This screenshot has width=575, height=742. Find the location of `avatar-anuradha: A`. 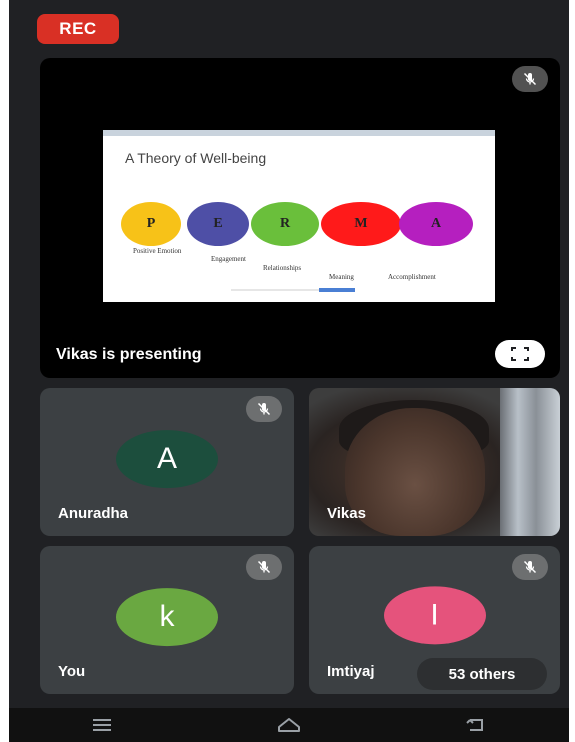

avatar-anuradha: A is located at coordinates (167, 459).